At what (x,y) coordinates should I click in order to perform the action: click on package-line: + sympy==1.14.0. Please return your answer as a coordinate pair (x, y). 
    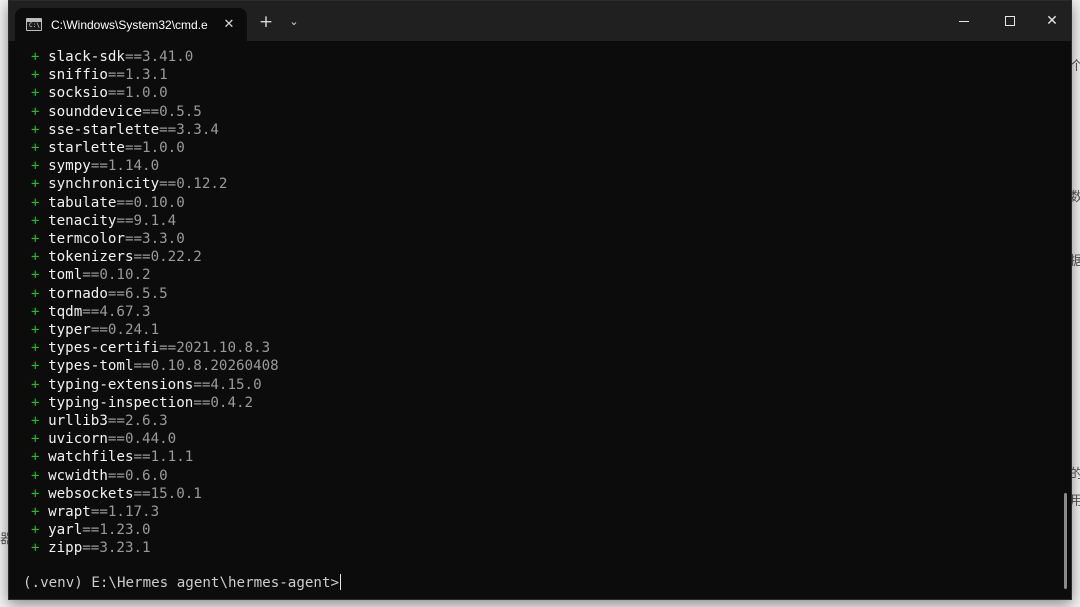
    Looking at the image, I should click on (95, 166).